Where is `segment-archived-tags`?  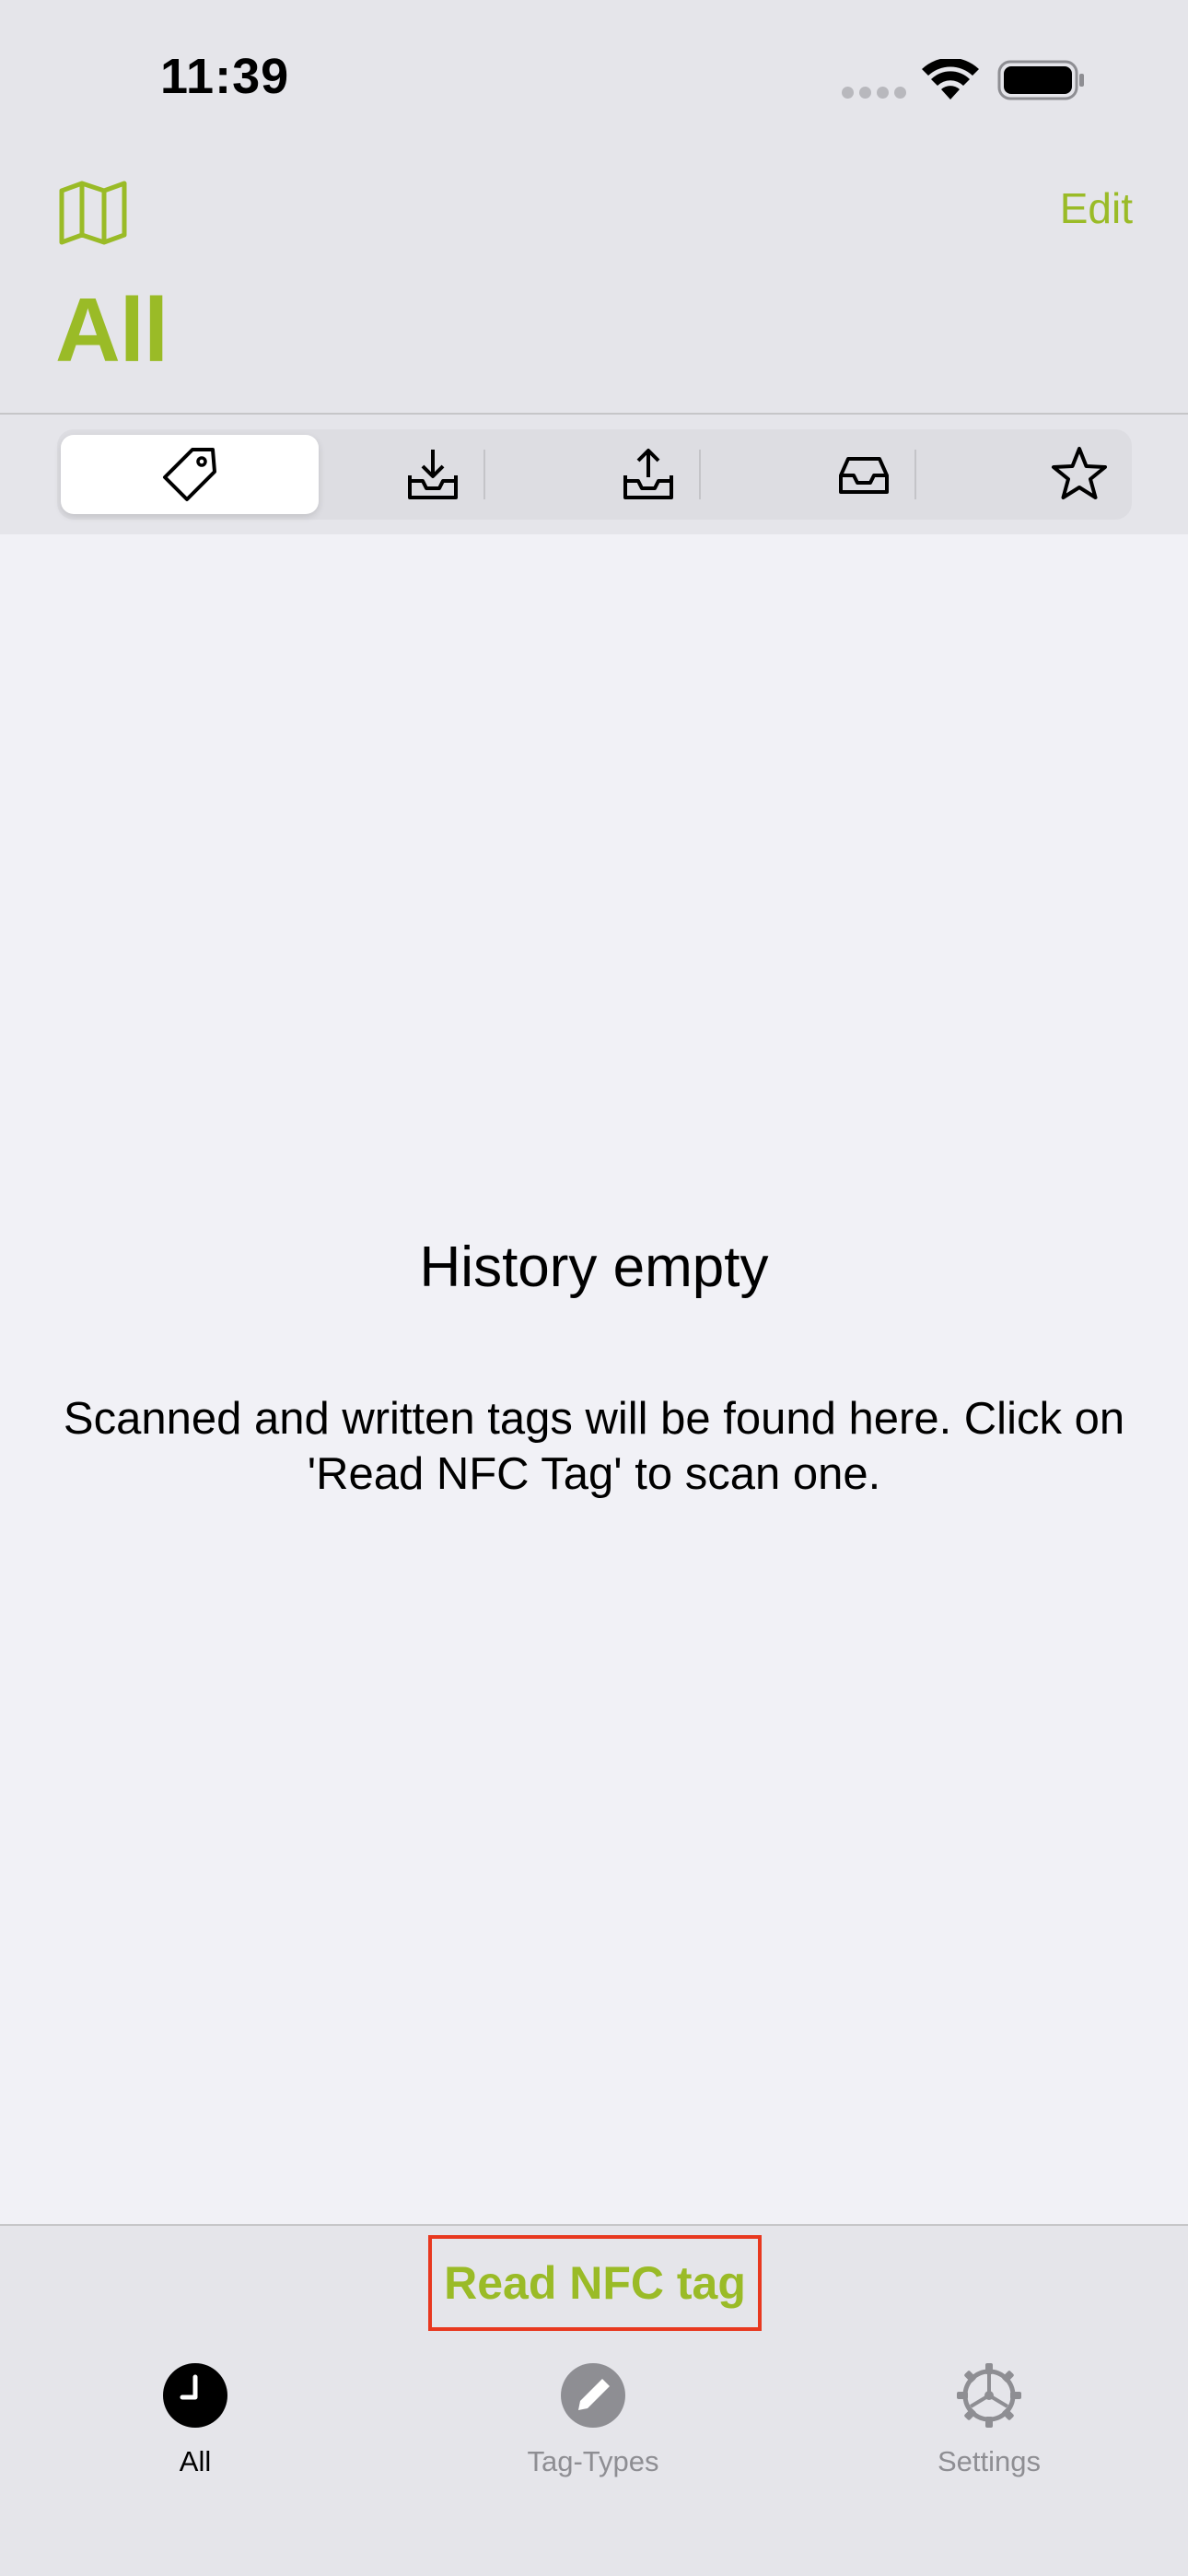 segment-archived-tags is located at coordinates (863, 475).